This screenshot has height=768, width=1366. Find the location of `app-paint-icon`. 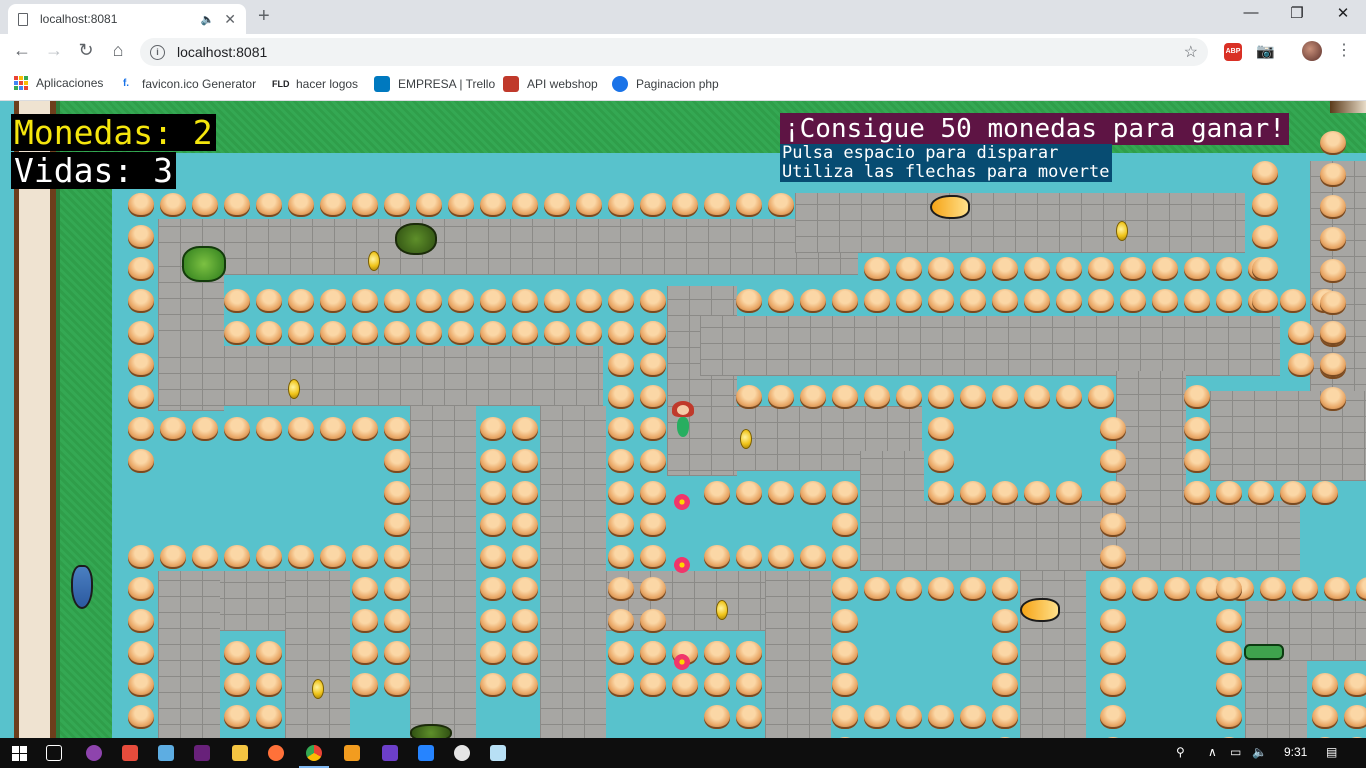

app-paint-icon is located at coordinates (462, 753).